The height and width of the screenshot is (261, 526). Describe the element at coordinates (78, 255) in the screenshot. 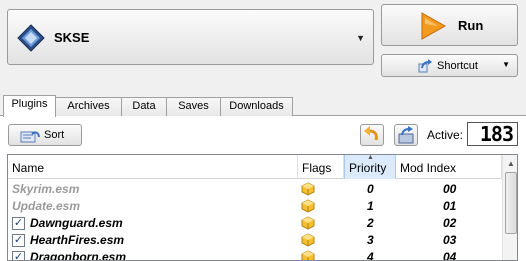

I see `plugin-name: Dragonborn.esm` at that location.